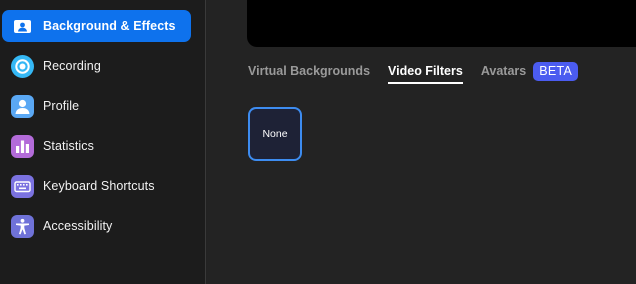 The width and height of the screenshot is (636, 284). I want to click on filter-tile-label: None, so click(275, 134).